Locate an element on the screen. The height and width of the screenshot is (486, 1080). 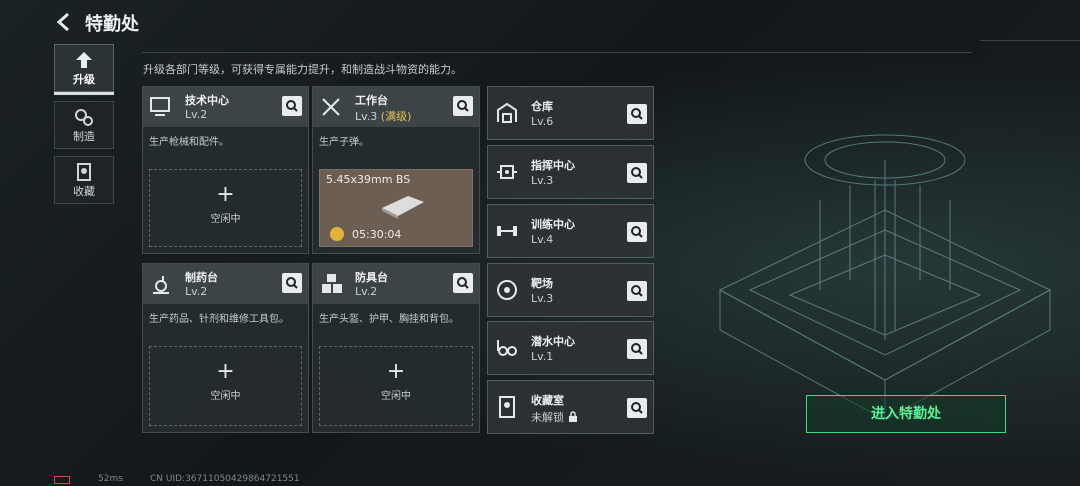
card-header: 工作台 Lv.3 (满级) is located at coordinates (396, 107).